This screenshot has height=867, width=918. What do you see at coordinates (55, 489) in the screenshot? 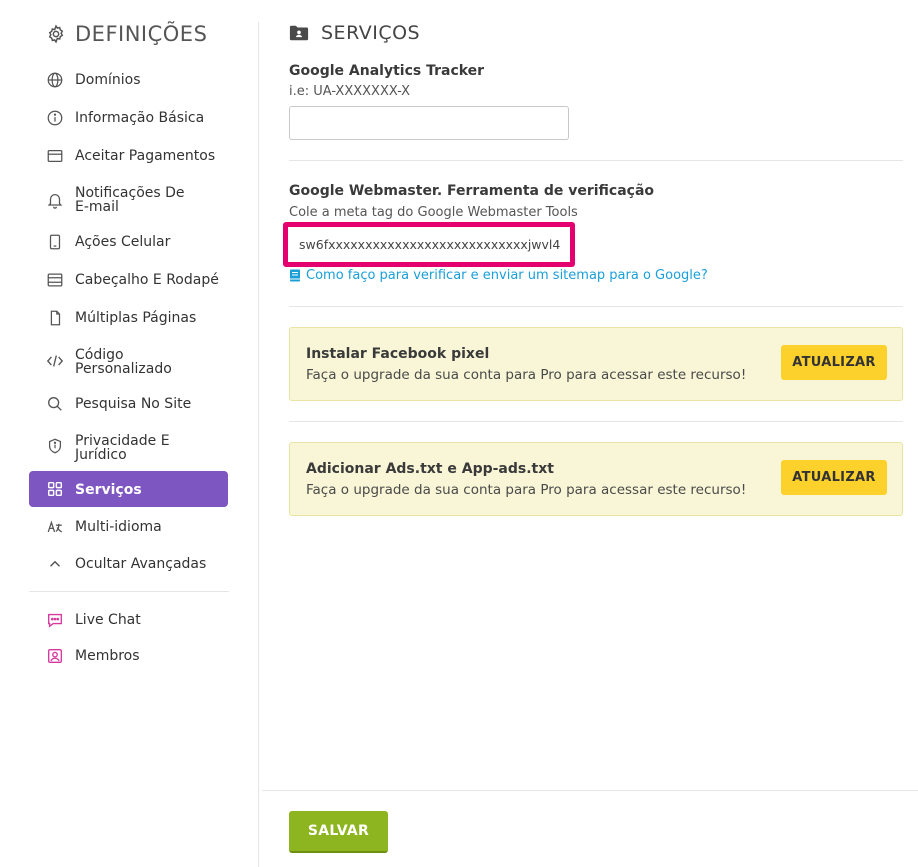
I see `grid-icon` at bounding box center [55, 489].